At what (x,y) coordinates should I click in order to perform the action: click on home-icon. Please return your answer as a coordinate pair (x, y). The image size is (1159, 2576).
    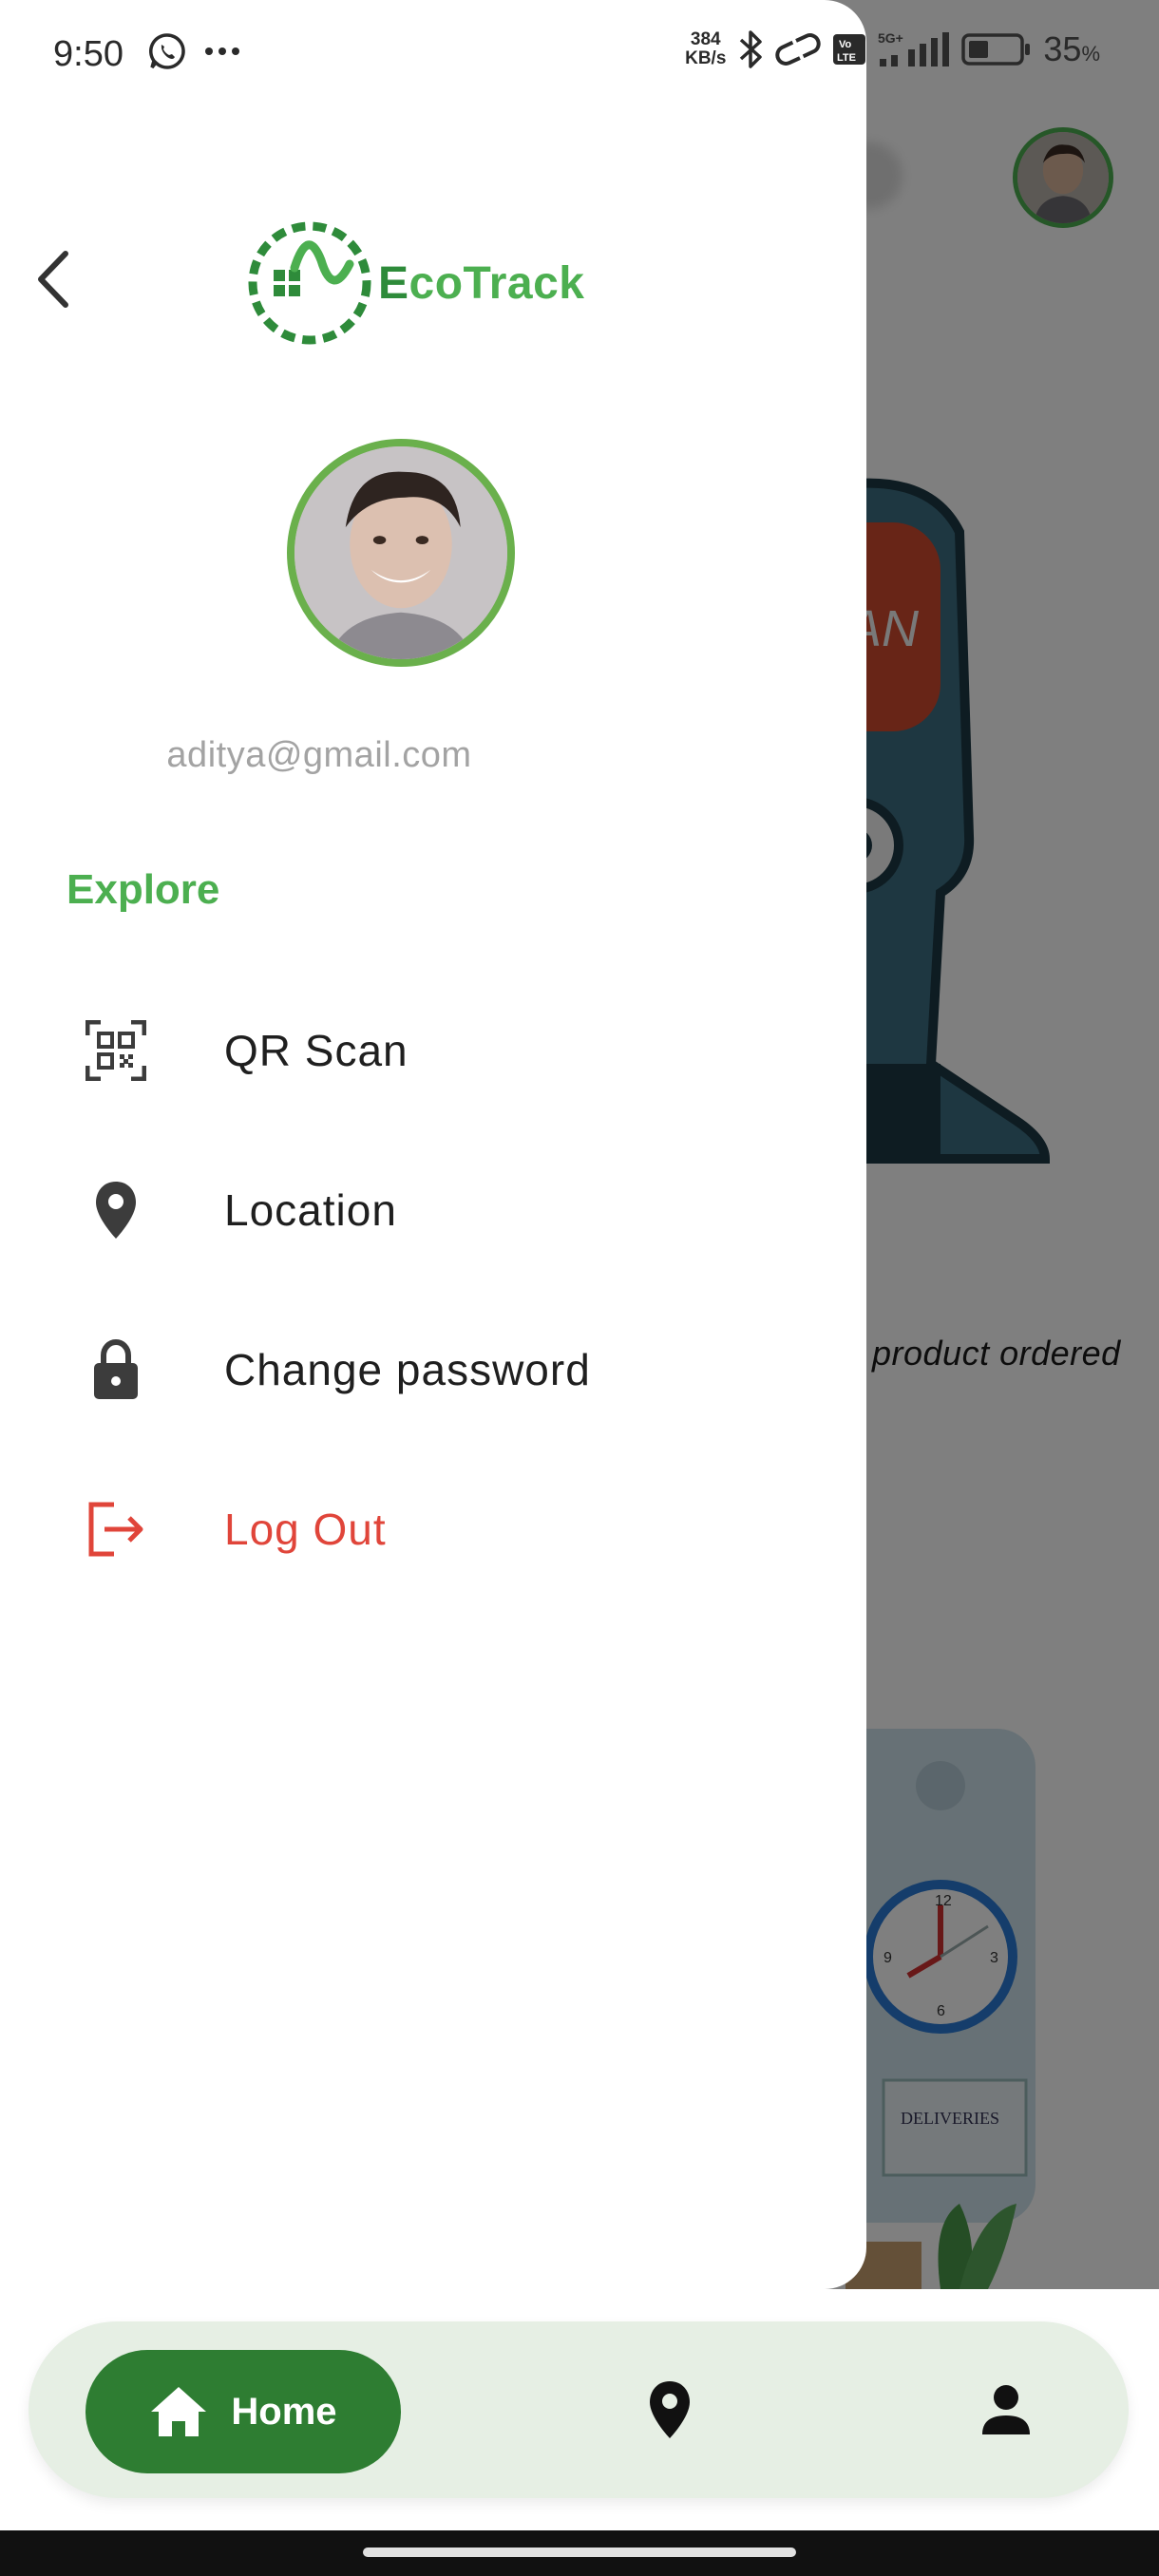
    Looking at the image, I should click on (179, 2411).